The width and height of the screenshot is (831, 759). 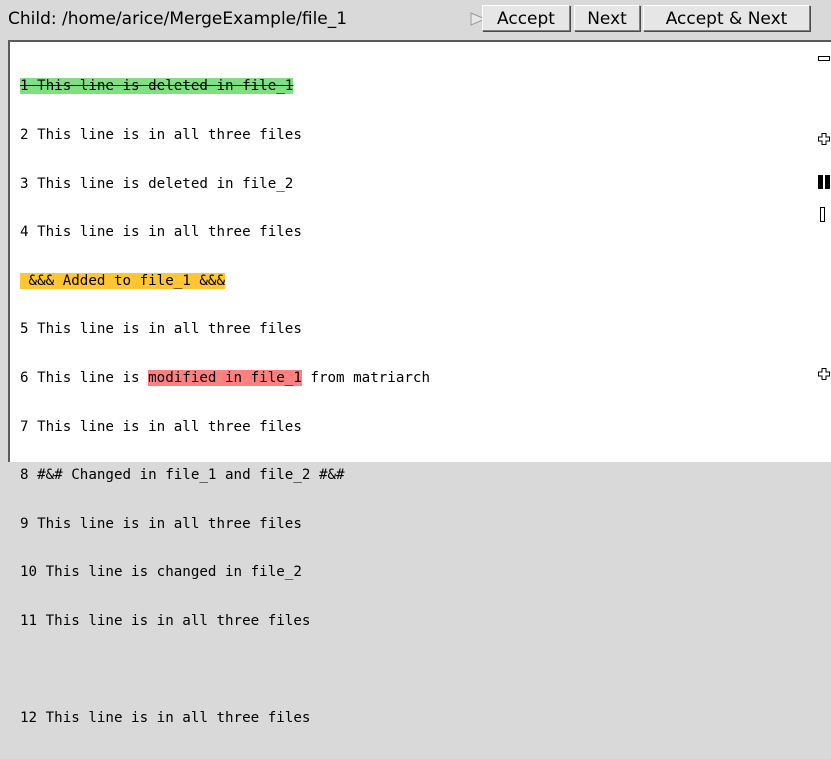 What do you see at coordinates (365, 377) in the screenshot?
I see `code-text: from matriarch` at bounding box center [365, 377].